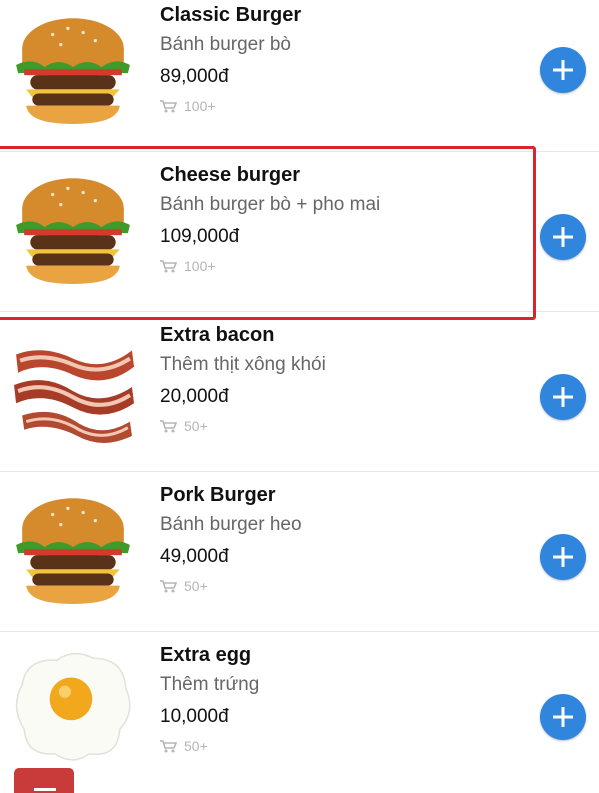  I want to click on item-name: Pork Burger, so click(218, 495).